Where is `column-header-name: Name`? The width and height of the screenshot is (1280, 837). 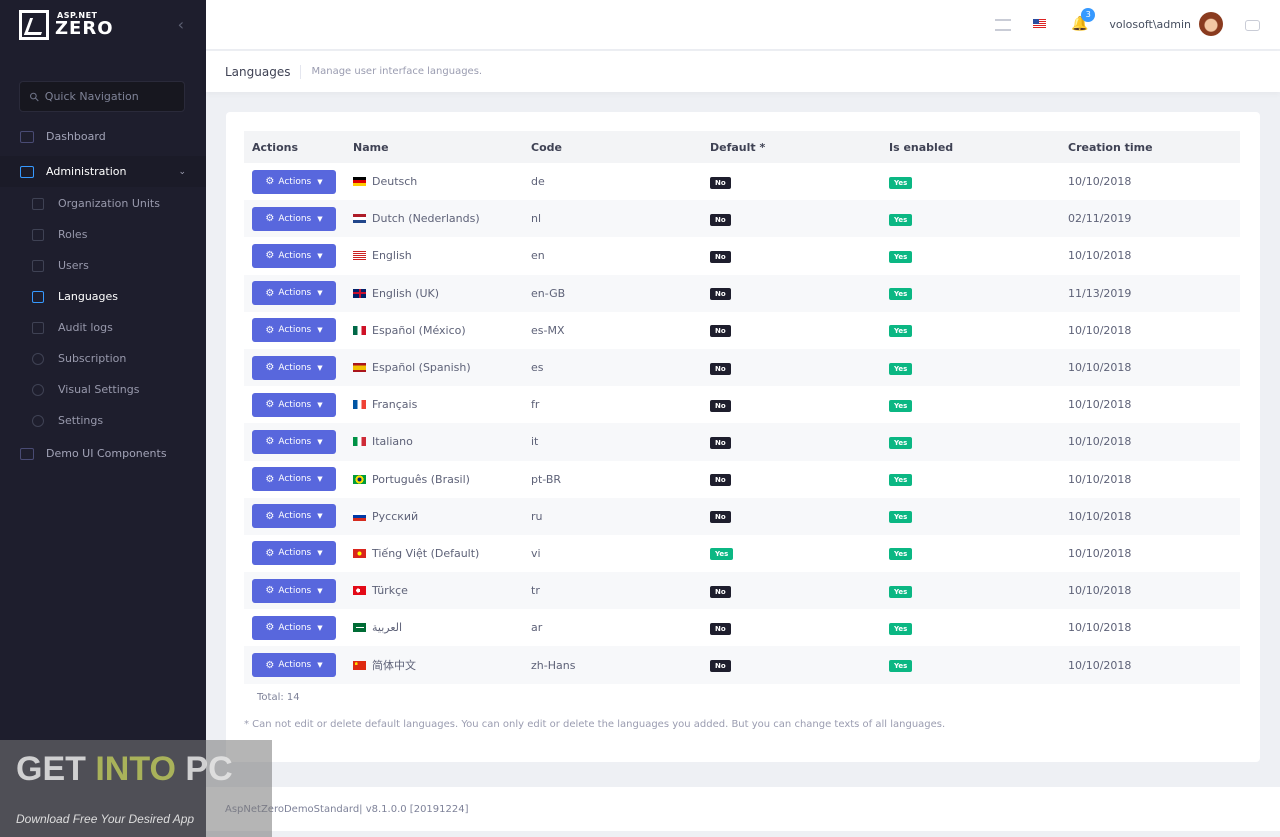 column-header-name: Name is located at coordinates (434, 147).